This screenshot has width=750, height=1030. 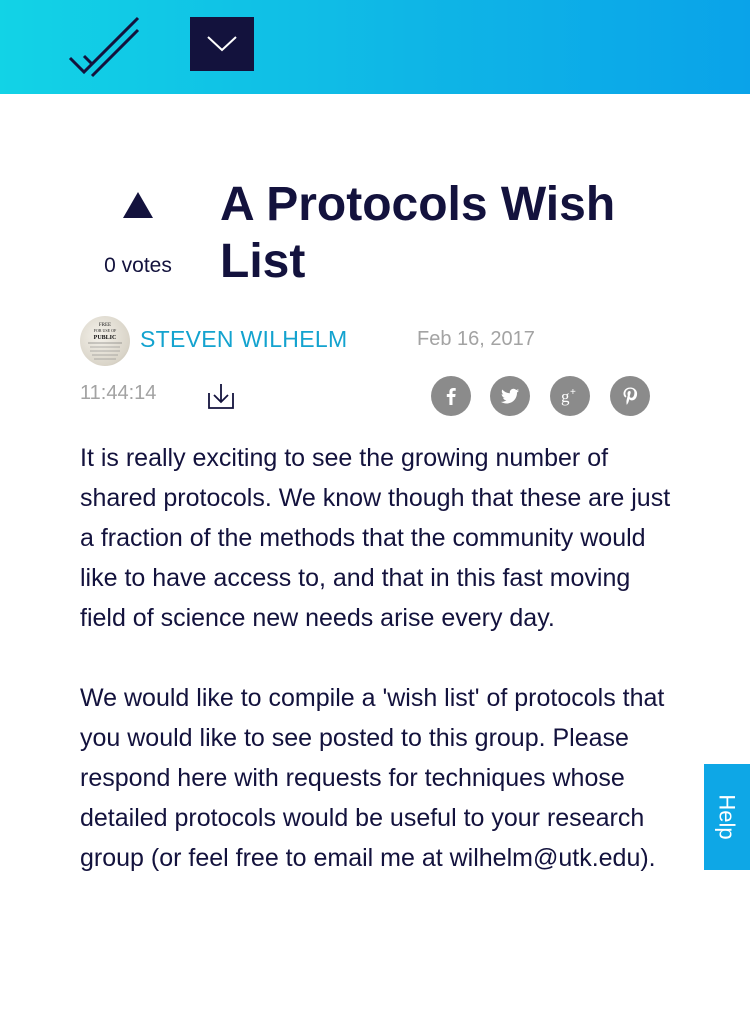 What do you see at coordinates (105, 47) in the screenshot?
I see `double-check-icon` at bounding box center [105, 47].